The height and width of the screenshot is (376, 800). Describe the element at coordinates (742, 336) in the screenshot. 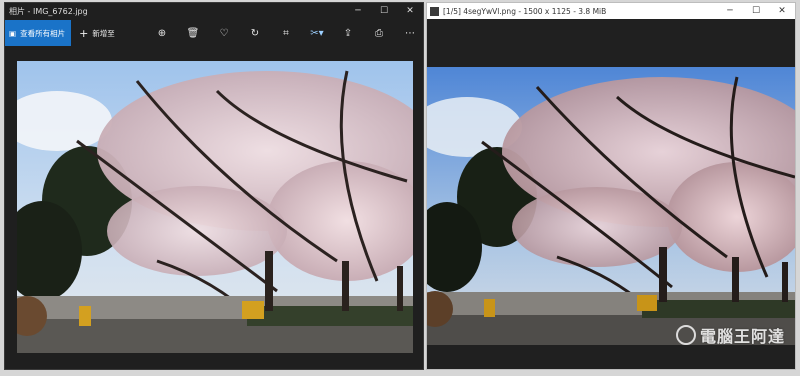

I see `watermark-text: 電腦王阿達` at that location.